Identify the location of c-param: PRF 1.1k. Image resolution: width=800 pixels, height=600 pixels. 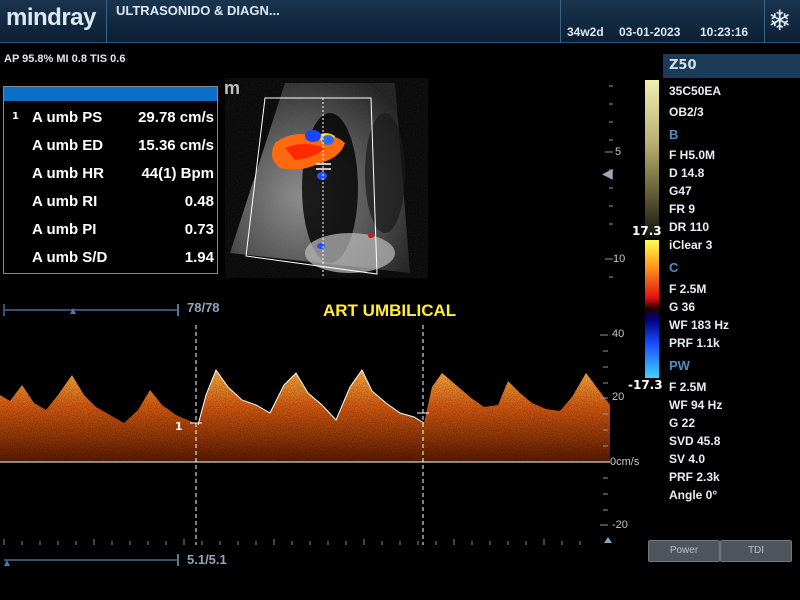
(694, 343).